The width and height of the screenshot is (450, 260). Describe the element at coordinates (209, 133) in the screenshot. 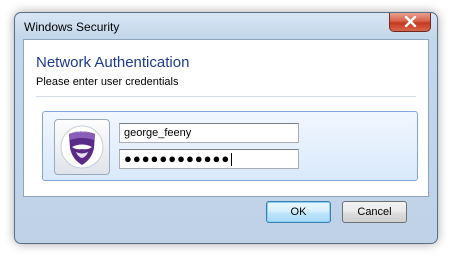

I see `username-field: george_feeny` at that location.